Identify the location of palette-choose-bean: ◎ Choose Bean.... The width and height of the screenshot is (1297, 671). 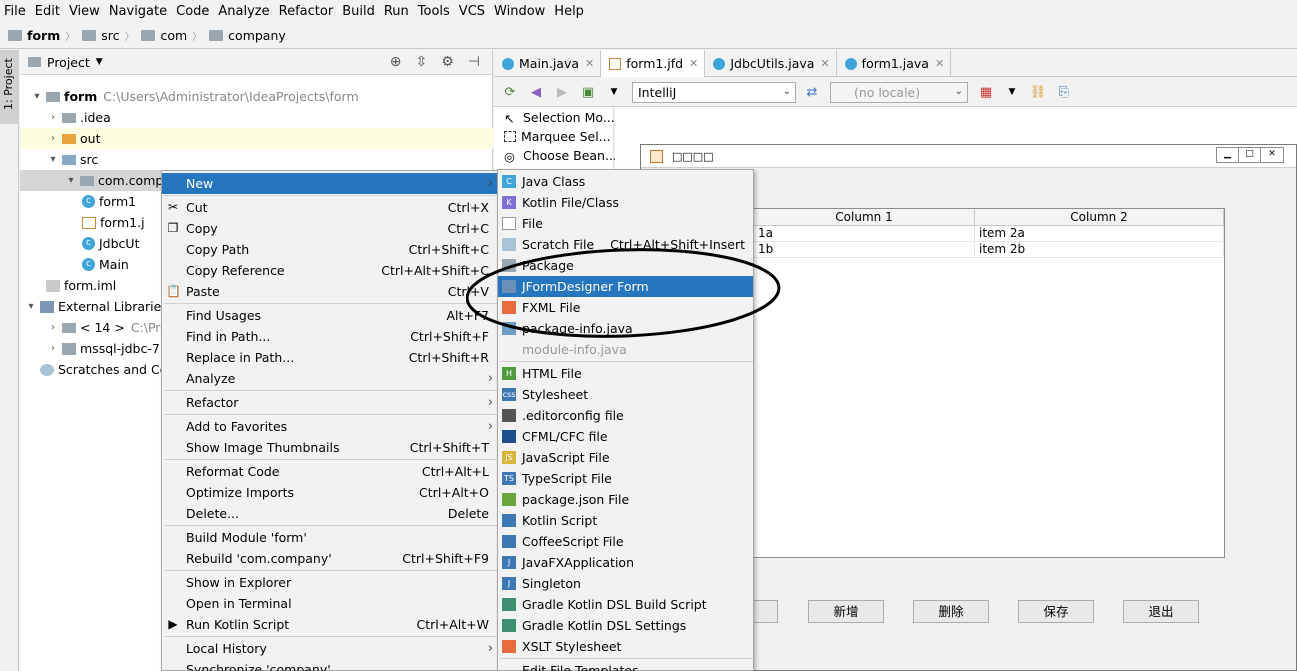
(560, 155).